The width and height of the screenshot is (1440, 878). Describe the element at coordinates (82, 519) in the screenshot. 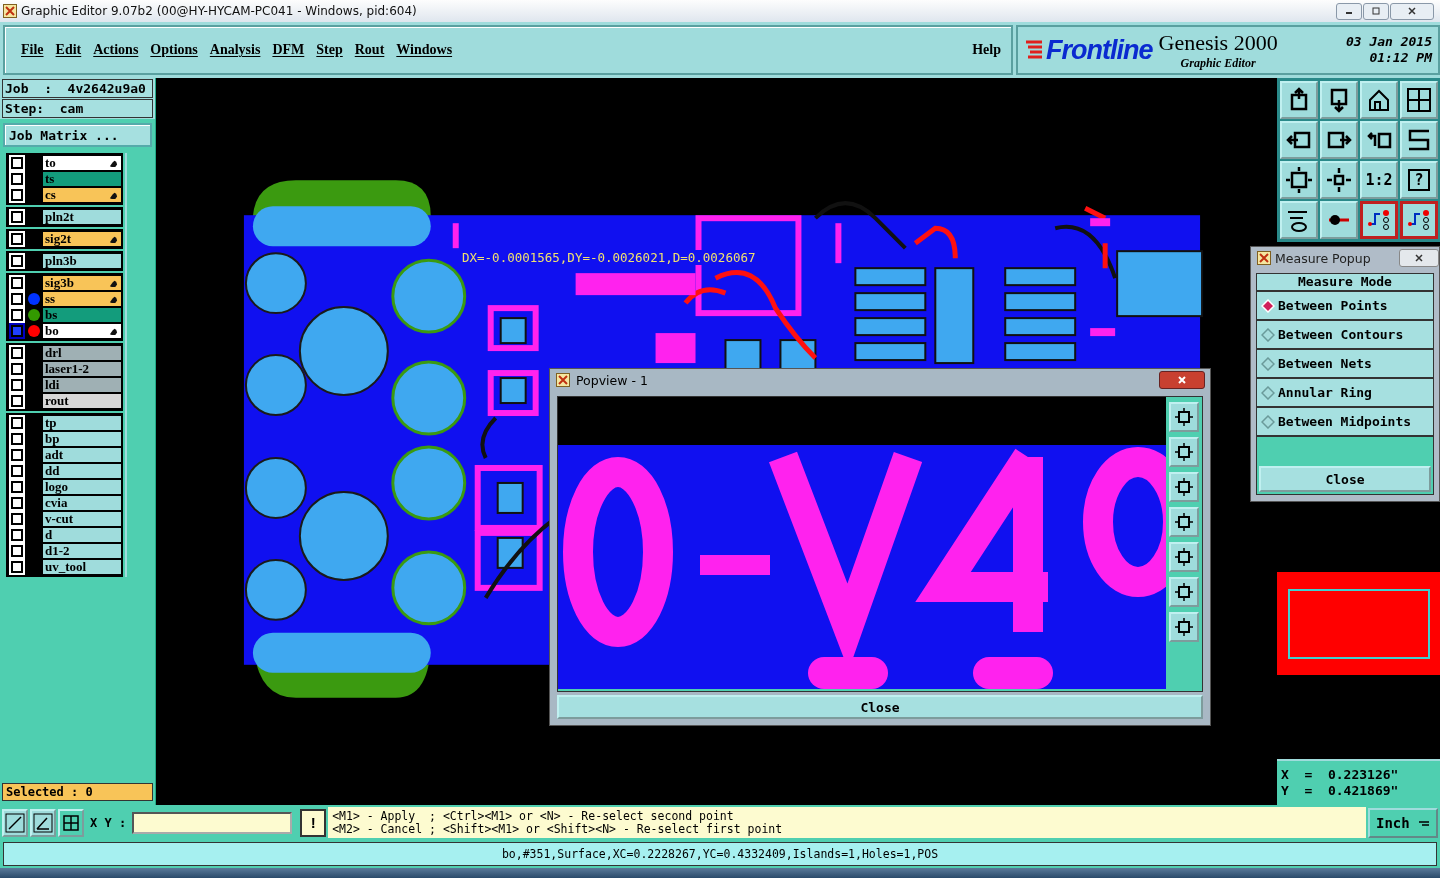

I see `layer-item: v-cut` at that location.